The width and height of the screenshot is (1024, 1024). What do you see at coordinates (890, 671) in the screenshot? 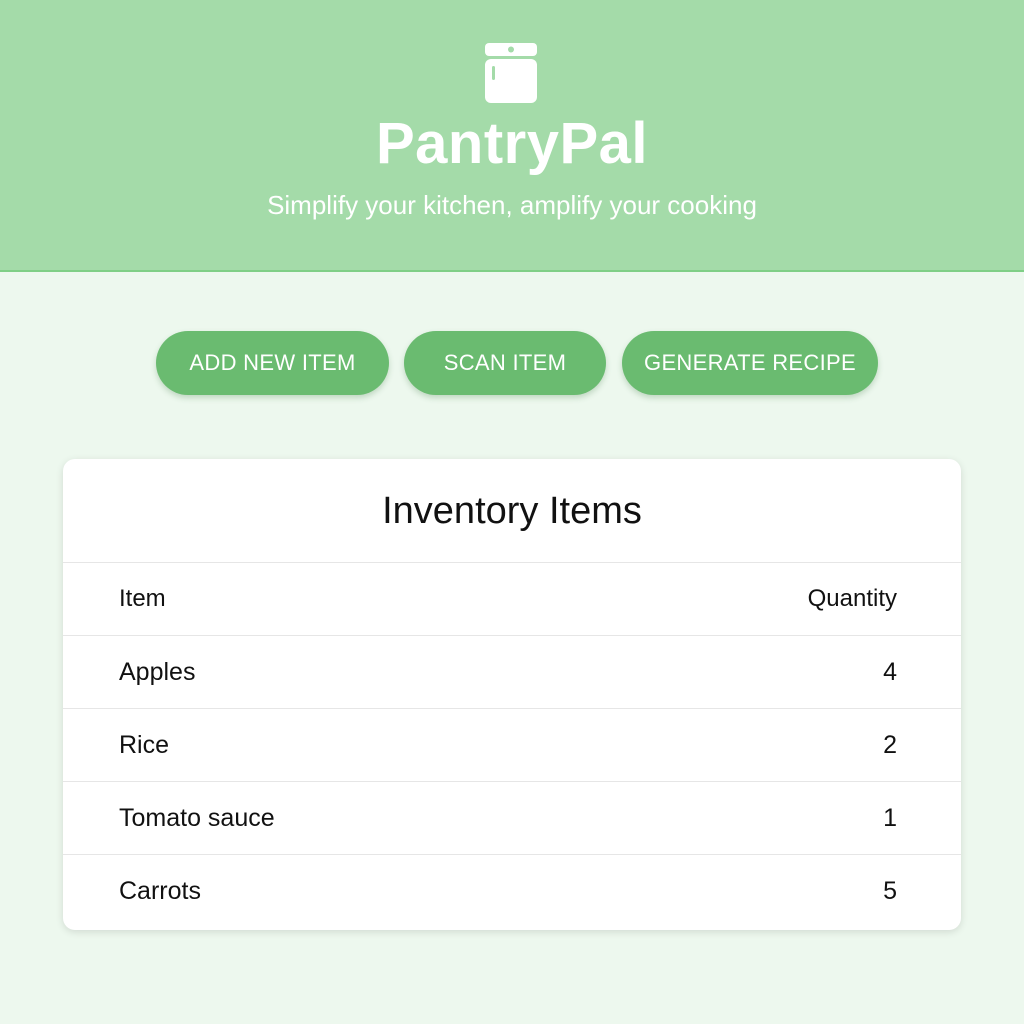
I see `item-quantity: 4` at bounding box center [890, 671].